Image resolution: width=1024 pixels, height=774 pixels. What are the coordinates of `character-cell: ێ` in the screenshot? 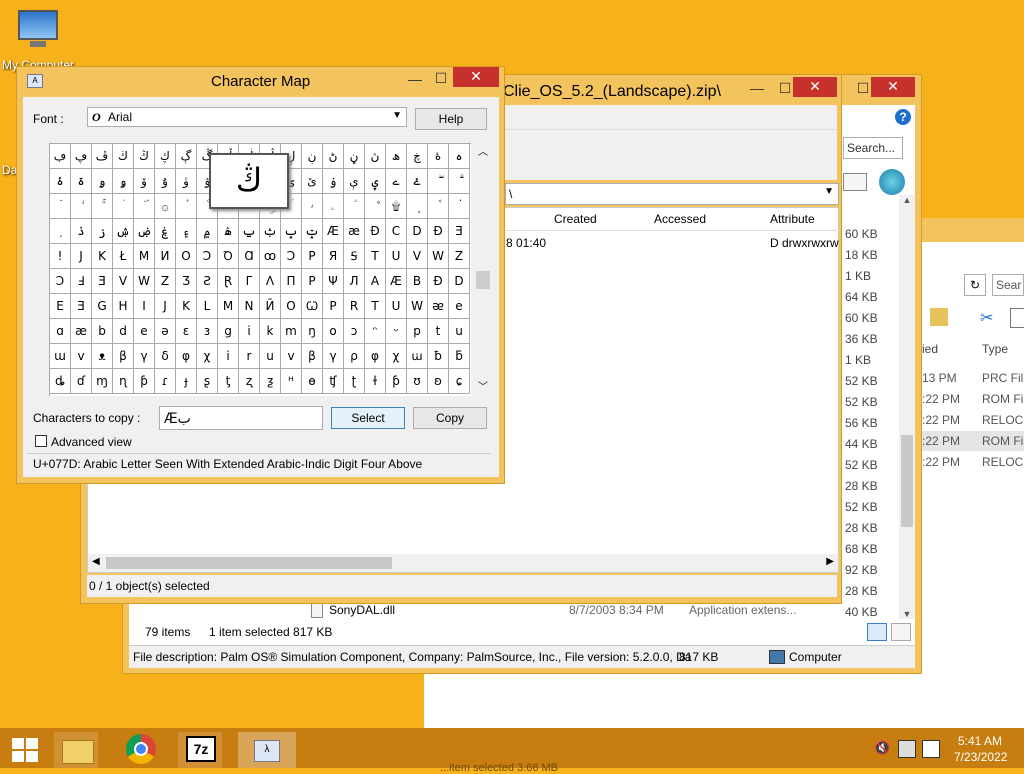 It's located at (312, 181).